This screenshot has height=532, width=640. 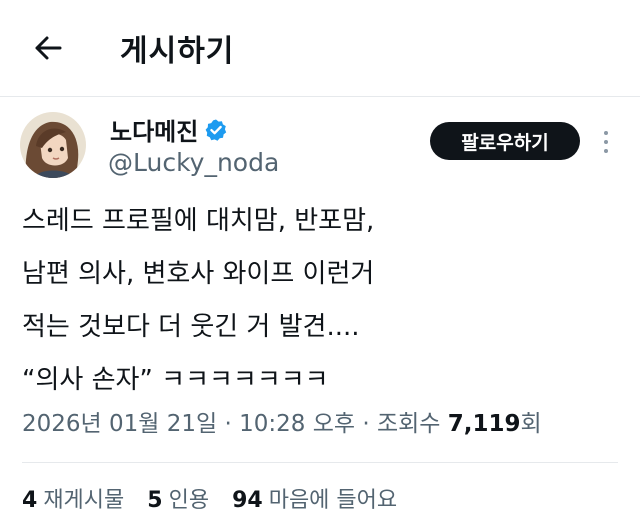 What do you see at coordinates (217, 498) in the screenshot?
I see `post-stats: 4 재게시물 5 인용 94 마음에 들어요` at bounding box center [217, 498].